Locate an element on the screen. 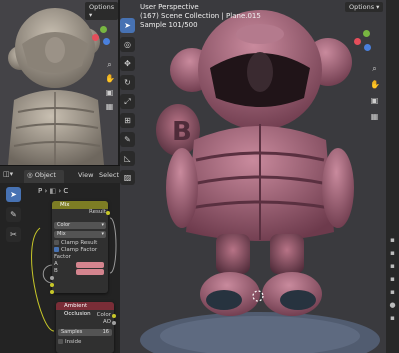 This screenshot has width=399, height=353. b-socket is located at coordinates (52, 292).